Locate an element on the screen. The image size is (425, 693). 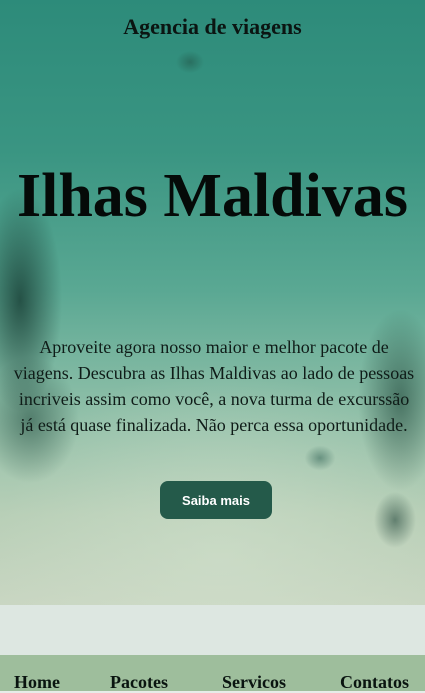
section-divider-band is located at coordinates (212, 630).